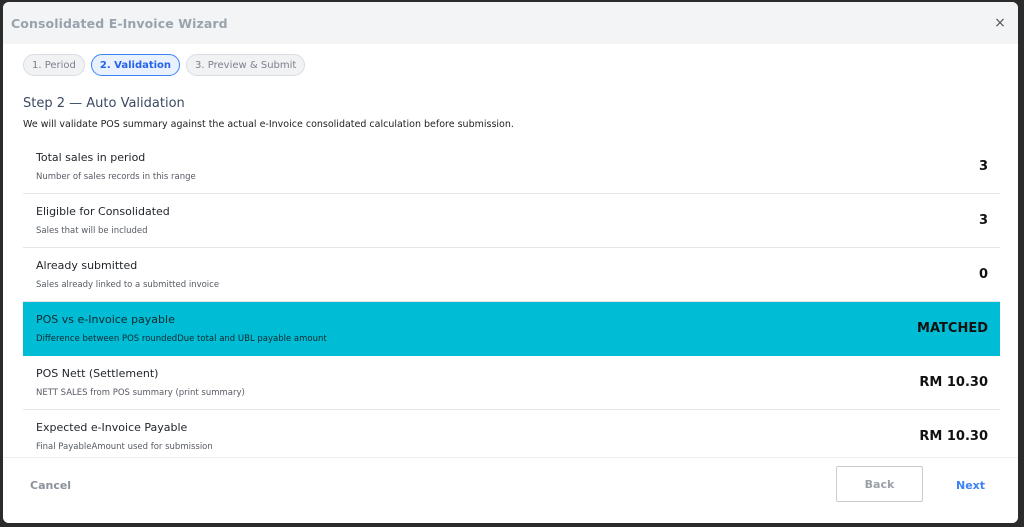 The image size is (1024, 527). Describe the element at coordinates (92, 231) in the screenshot. I see `row-sublabel: Sales that will be included` at that location.